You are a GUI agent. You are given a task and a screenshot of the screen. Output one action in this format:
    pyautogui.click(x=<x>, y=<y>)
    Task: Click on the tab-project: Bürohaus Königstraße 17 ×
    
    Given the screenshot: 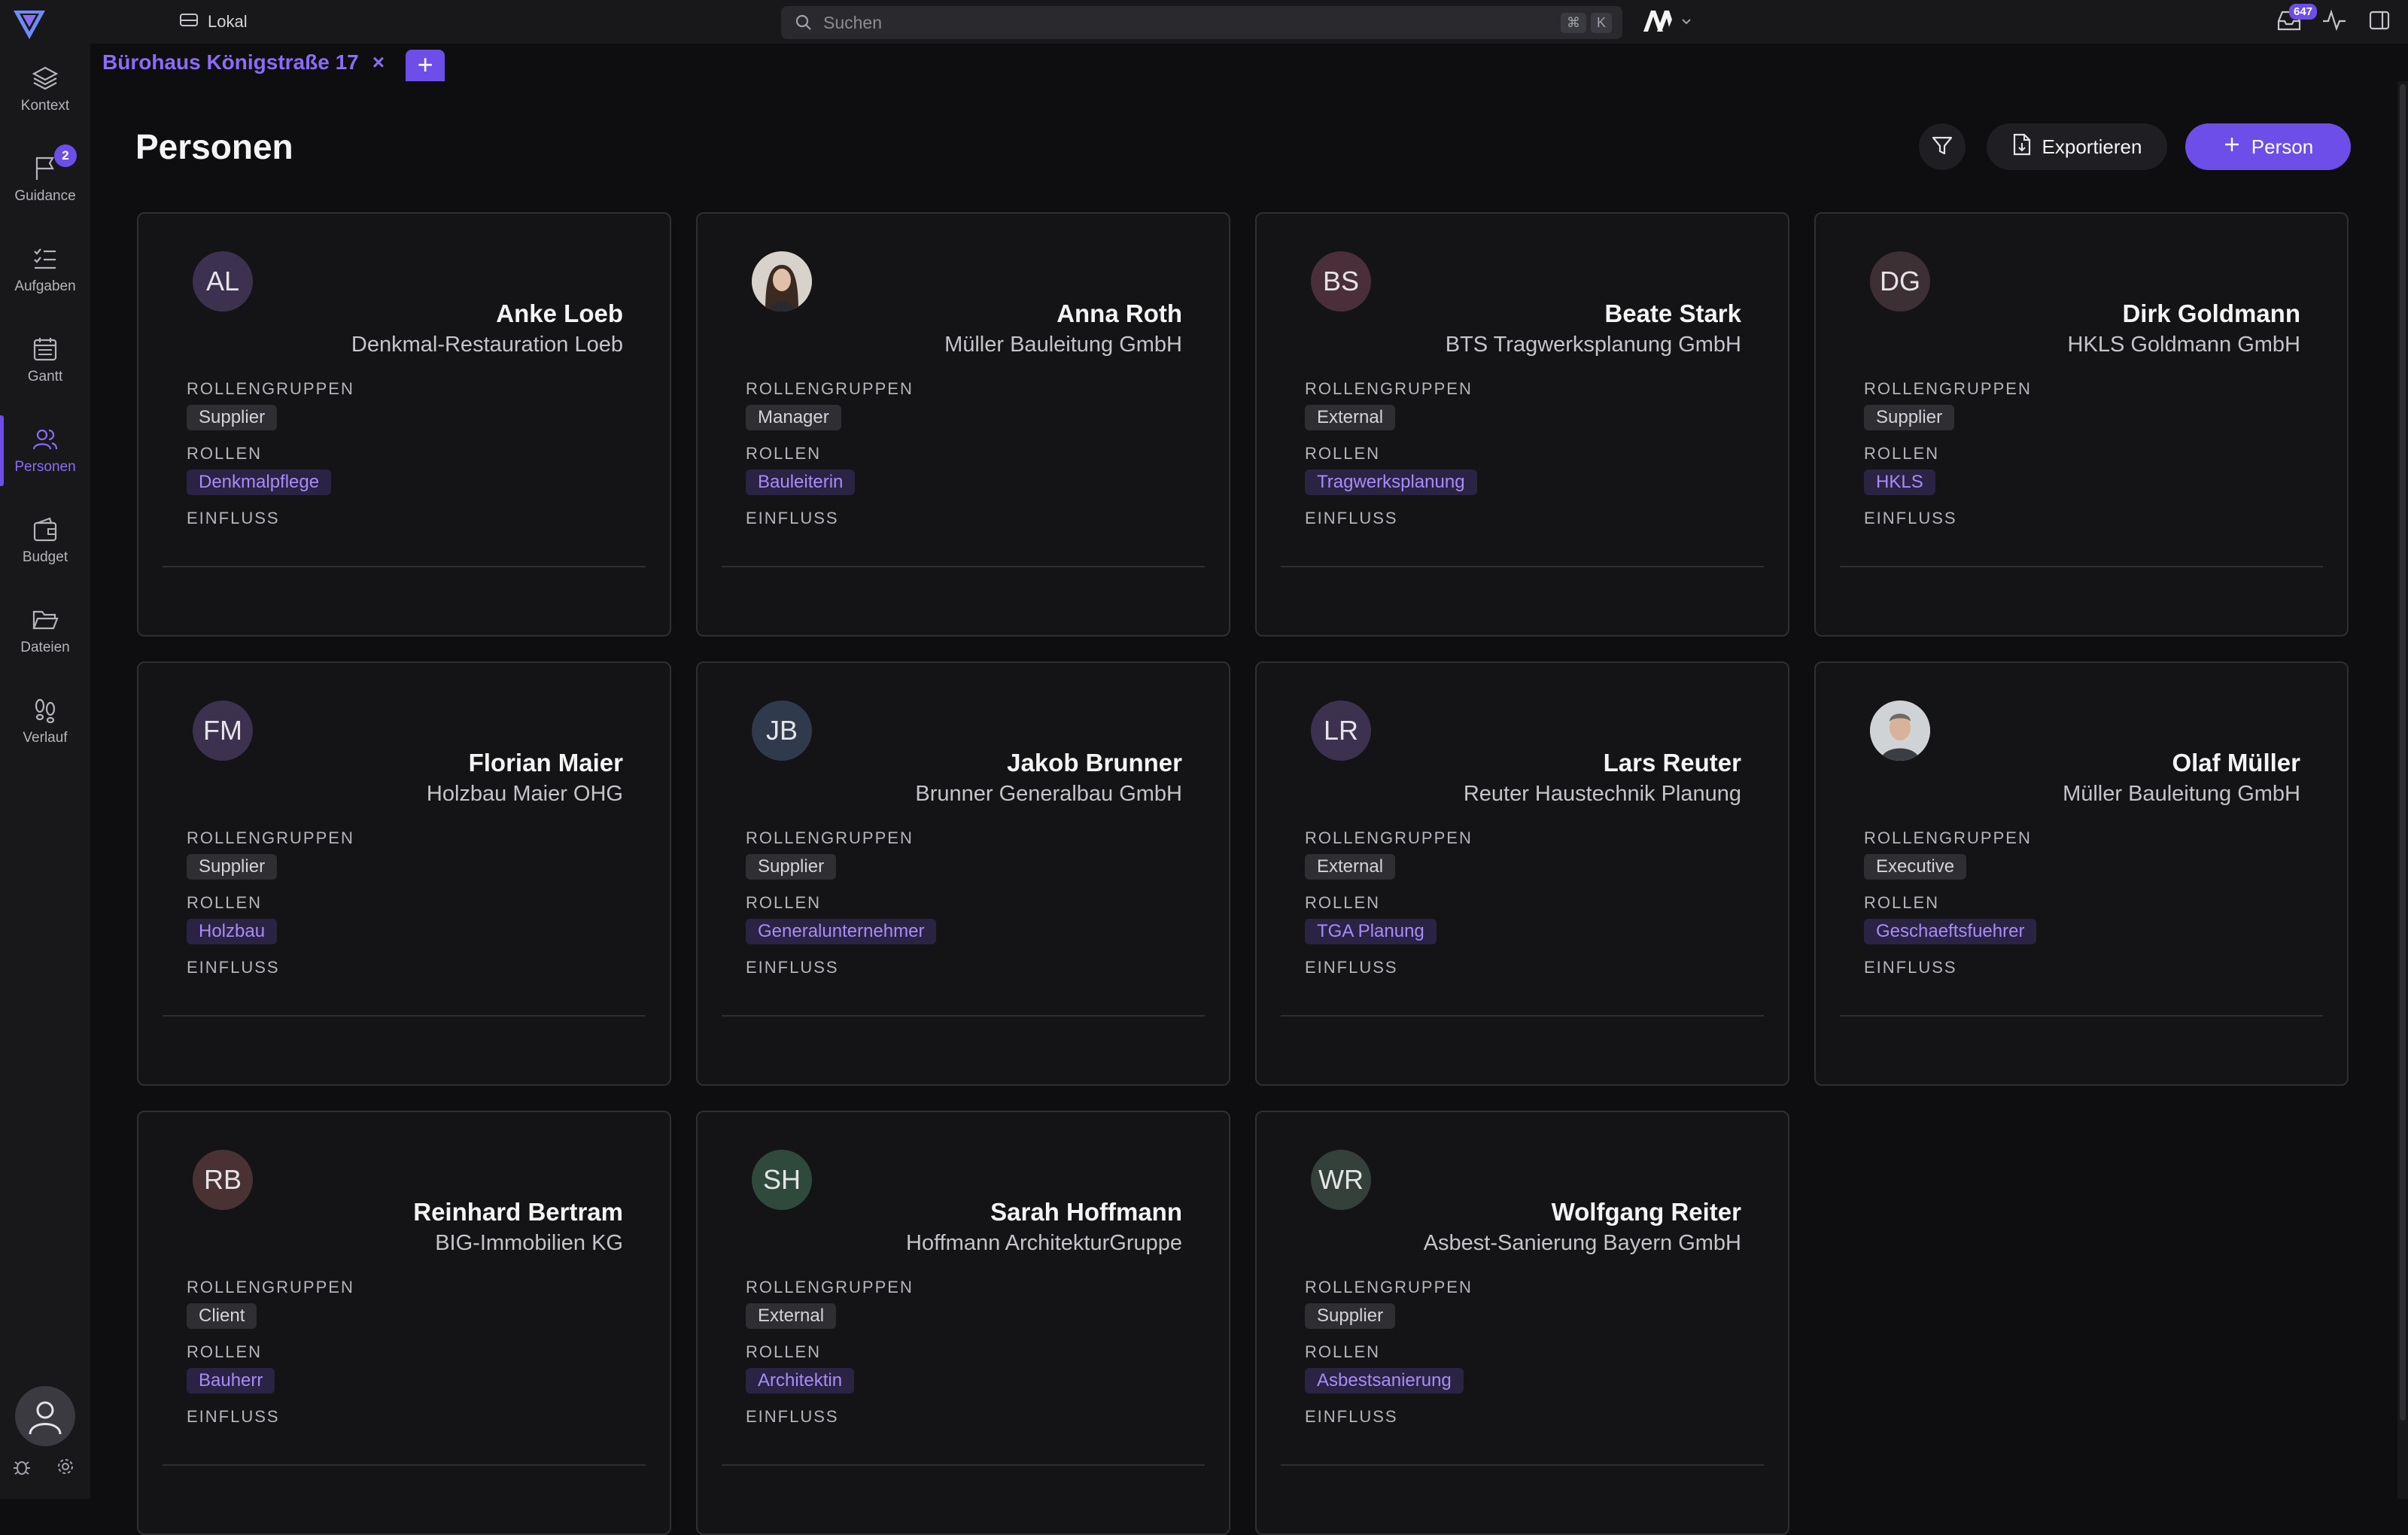 What is the action you would take?
    pyautogui.click(x=243, y=62)
    